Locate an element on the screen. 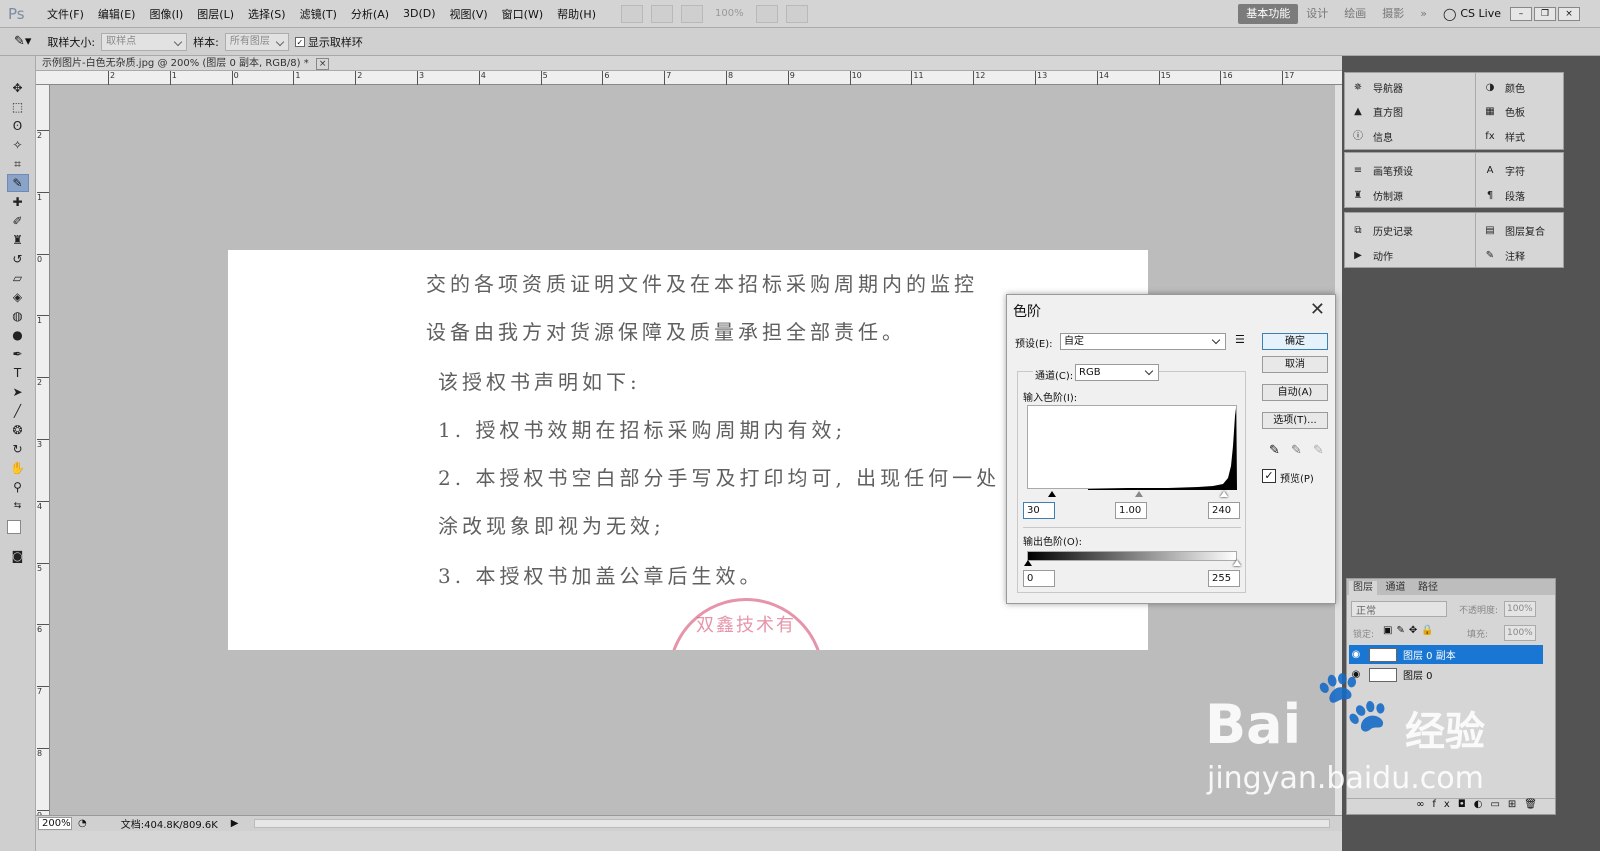 This screenshot has width=1600, height=851. cancel-button: 取消 is located at coordinates (1295, 364).